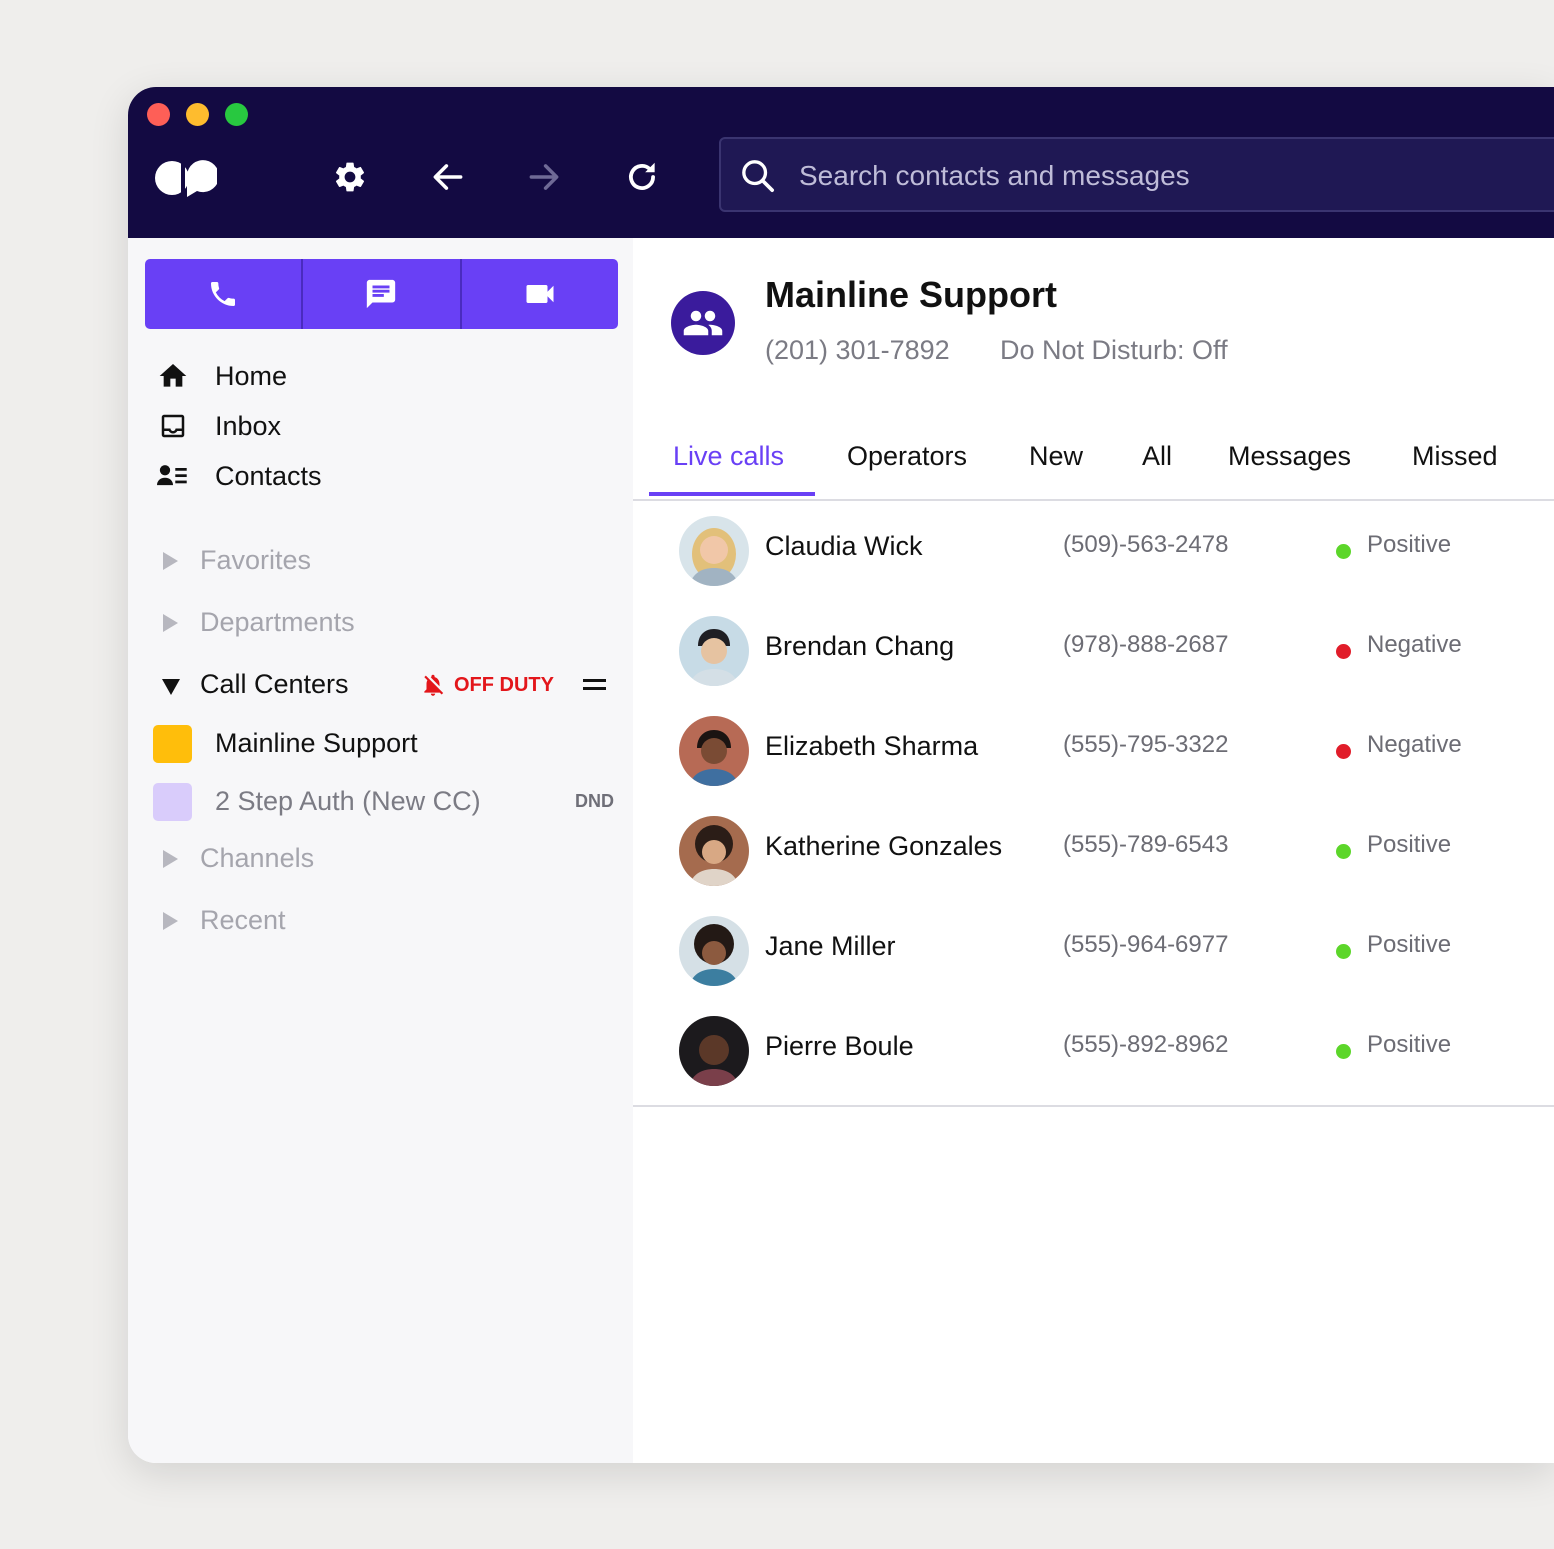 The height and width of the screenshot is (1549, 1554). I want to click on message-icon, so click(381, 294).